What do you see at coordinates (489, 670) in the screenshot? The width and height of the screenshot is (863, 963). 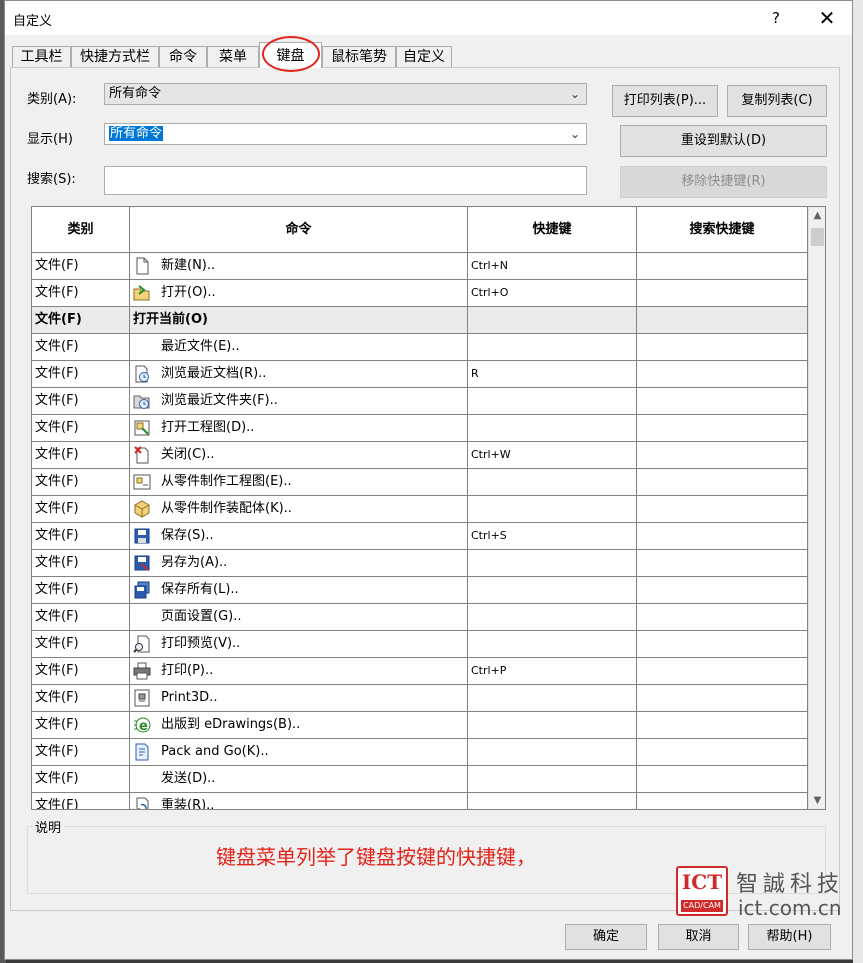 I see `cell-shortcut-text: Ctrl+P` at bounding box center [489, 670].